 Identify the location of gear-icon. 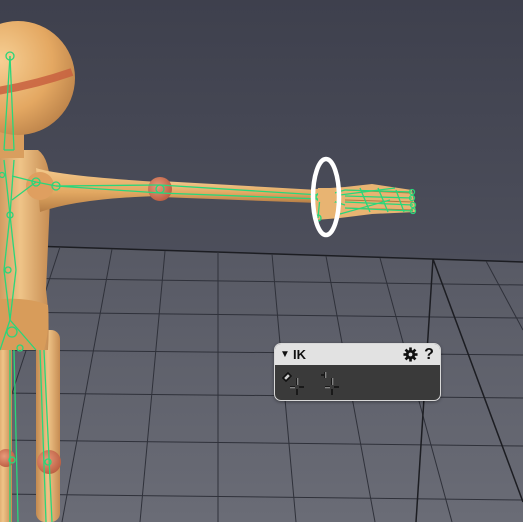
(410, 355).